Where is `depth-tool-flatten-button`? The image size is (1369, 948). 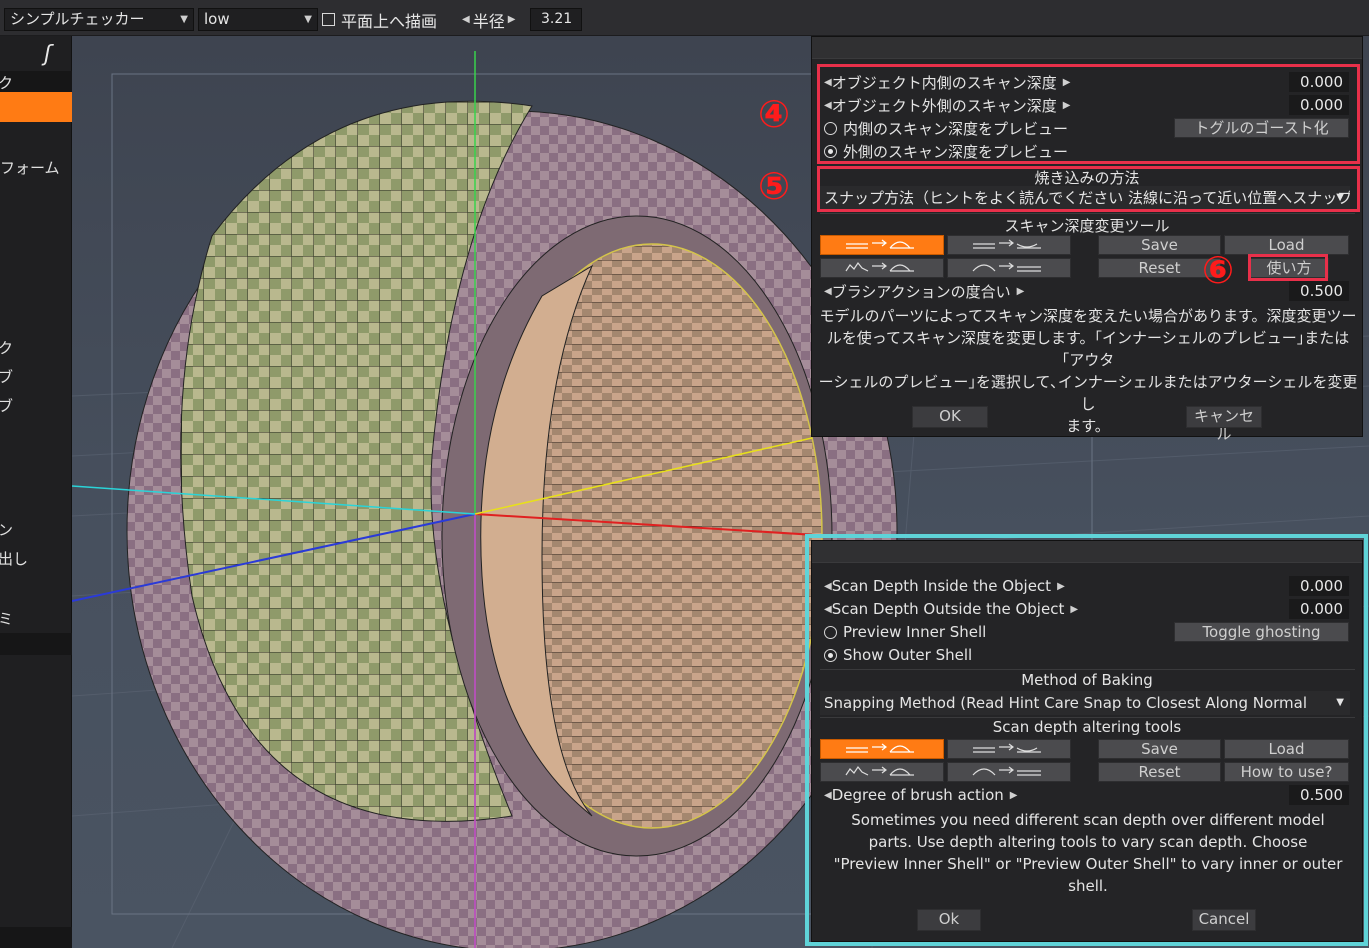
depth-tool-flatten-button is located at coordinates (1009, 268).